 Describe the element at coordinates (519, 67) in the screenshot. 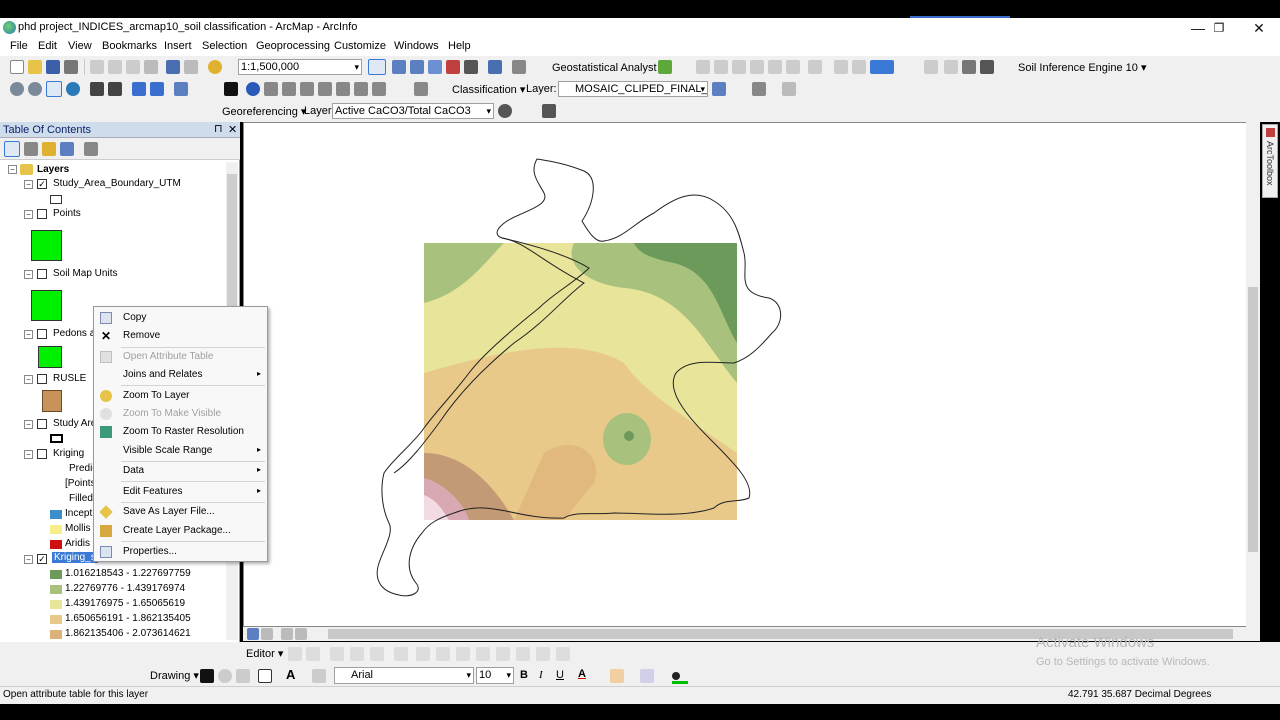

I see `whats-this-icon` at that location.